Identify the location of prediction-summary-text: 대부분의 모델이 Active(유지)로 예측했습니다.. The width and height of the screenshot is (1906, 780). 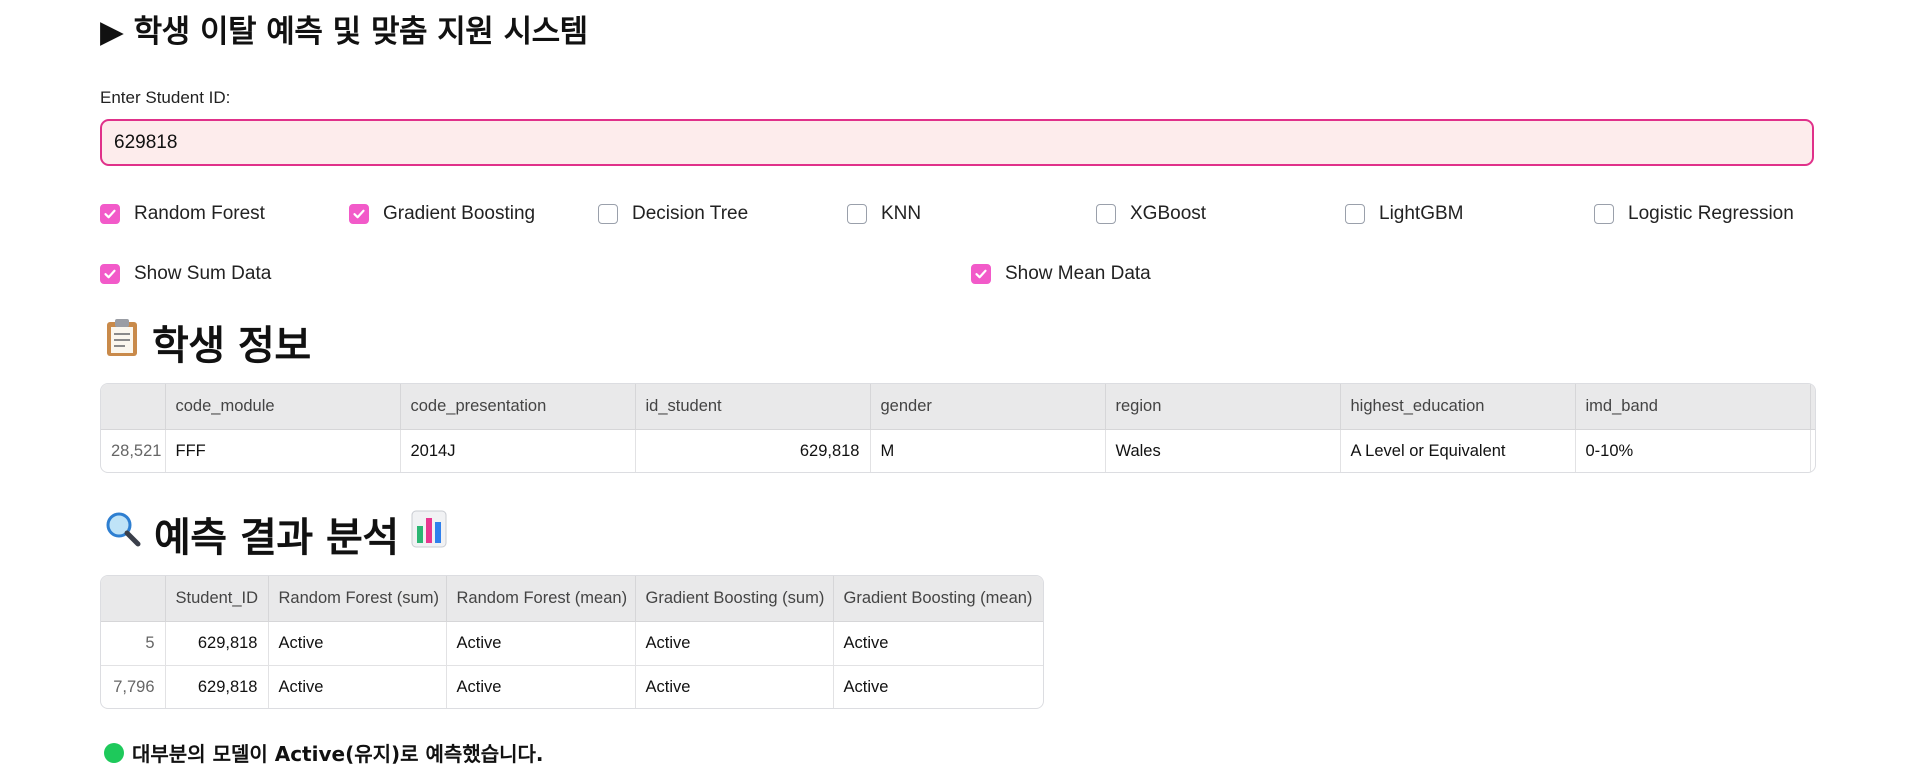
(338, 754).